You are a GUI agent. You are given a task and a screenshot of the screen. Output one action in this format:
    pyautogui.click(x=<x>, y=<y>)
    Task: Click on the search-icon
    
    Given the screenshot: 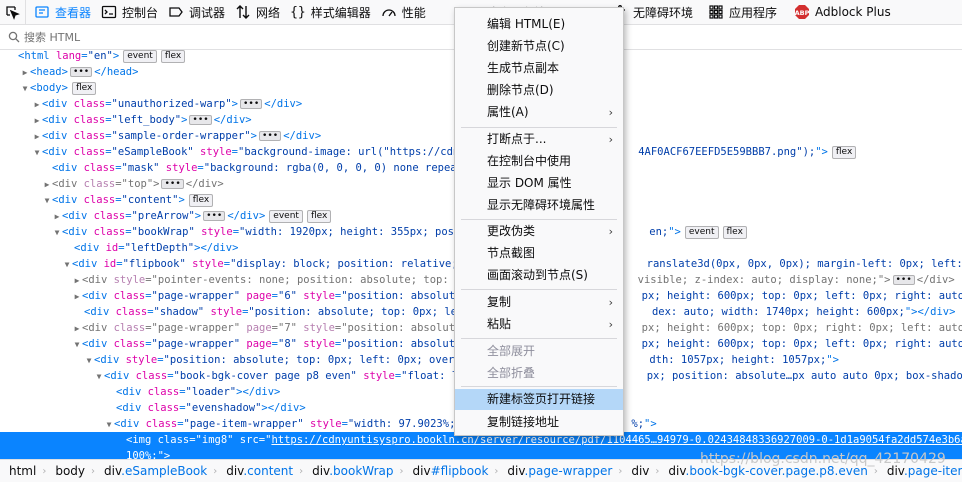 What is the action you would take?
    pyautogui.click(x=14, y=37)
    